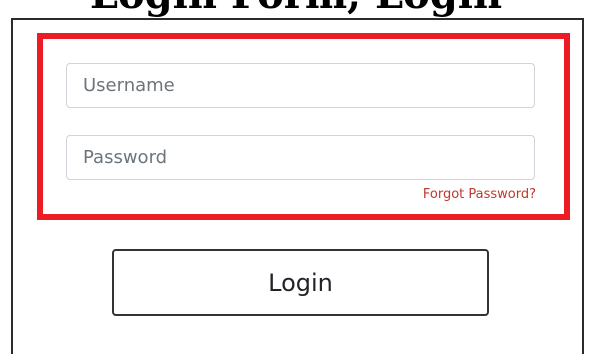 This screenshot has width=592, height=354. Describe the element at coordinates (300, 282) in the screenshot. I see `login-button: Login` at that location.